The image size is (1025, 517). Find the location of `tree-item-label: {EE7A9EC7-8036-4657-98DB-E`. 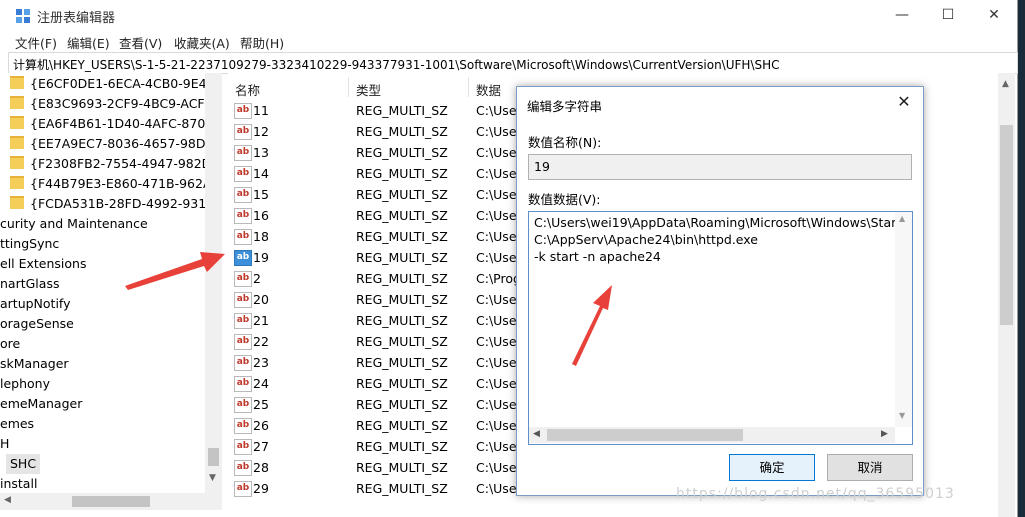

tree-item-label: {EE7A9EC7-8036-4657-98DB-E is located at coordinates (126, 143).